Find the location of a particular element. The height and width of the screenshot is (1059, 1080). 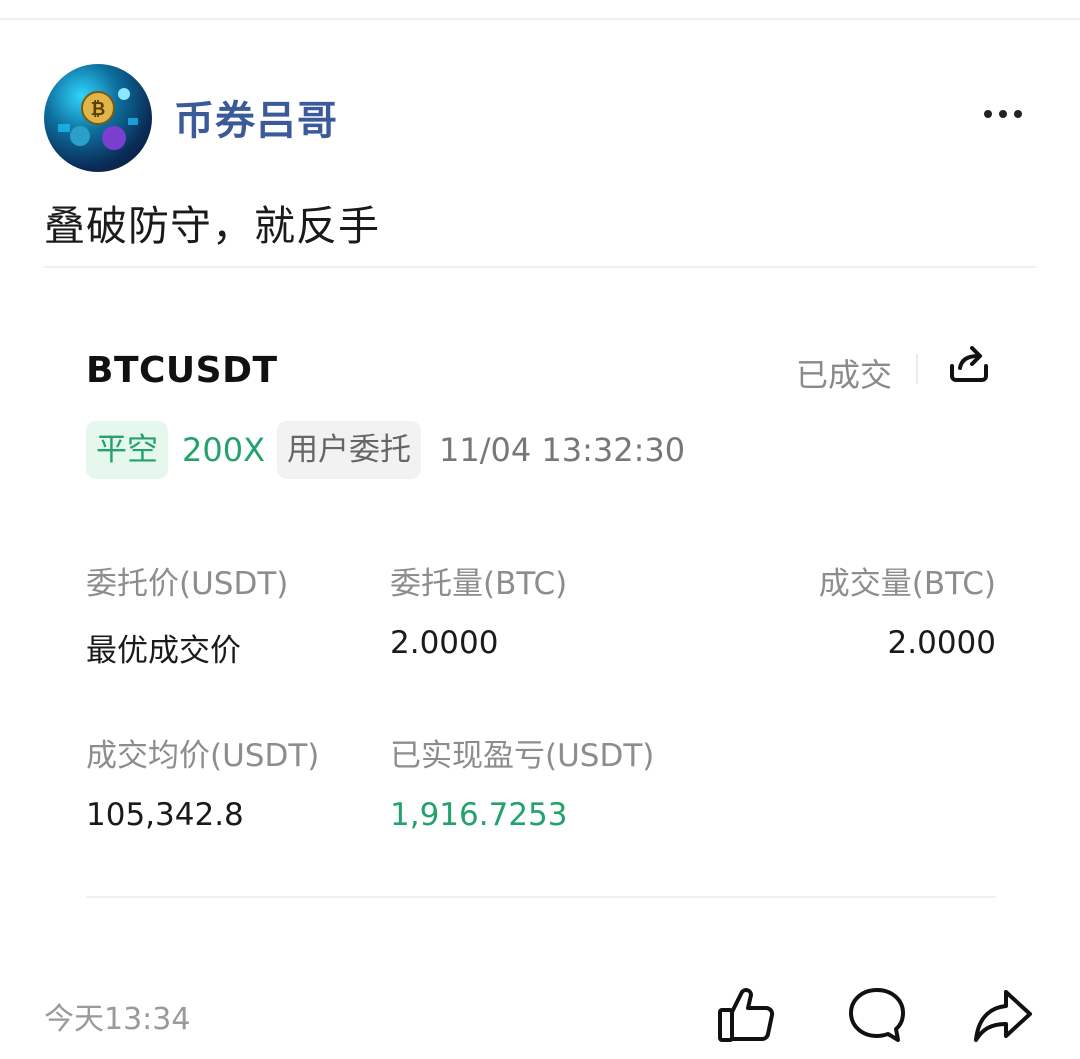

field-label: 已实现盈亏(USDT) is located at coordinates (522, 756).